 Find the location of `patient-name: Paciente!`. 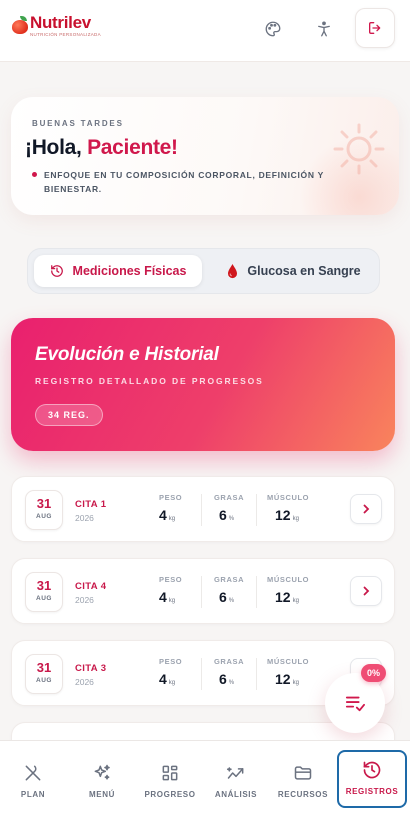

patient-name: Paciente! is located at coordinates (132, 147).